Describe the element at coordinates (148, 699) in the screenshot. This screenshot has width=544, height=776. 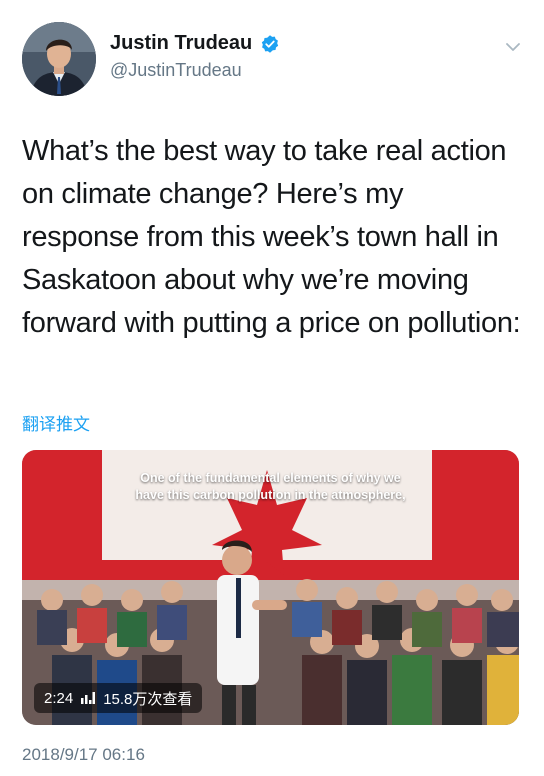
I see `video-view-count: 15.8万次查看` at that location.